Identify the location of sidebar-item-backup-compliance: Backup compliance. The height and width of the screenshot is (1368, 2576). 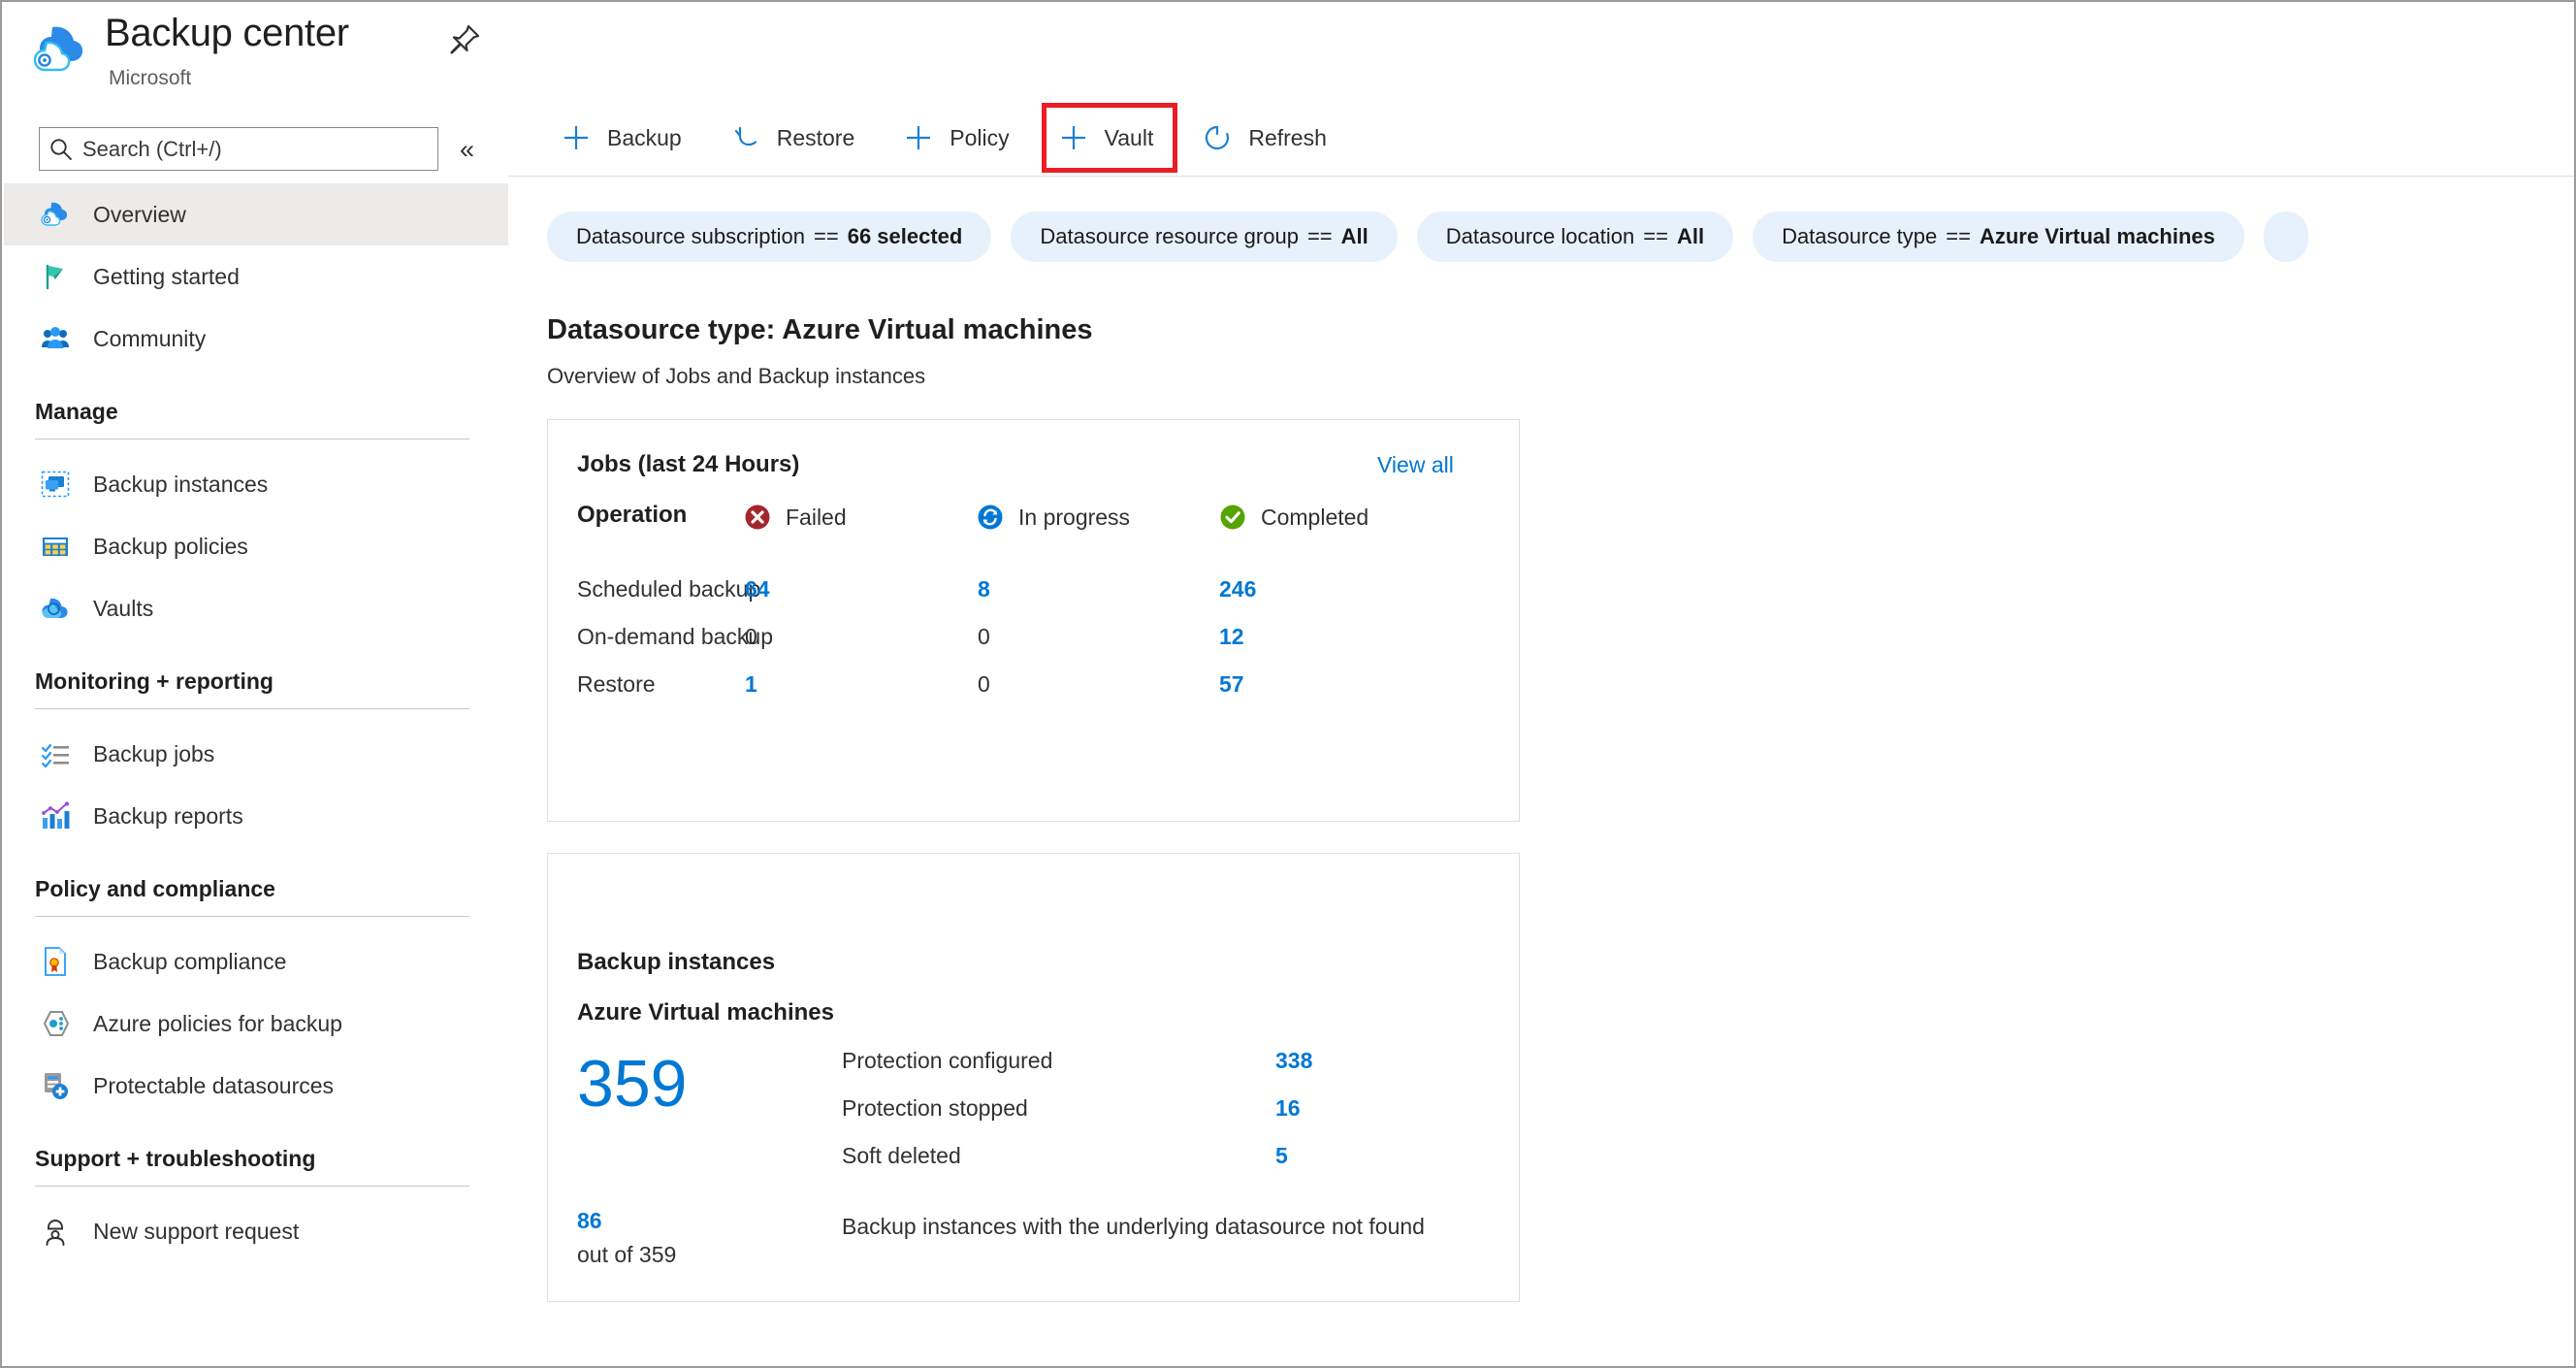
(256, 961).